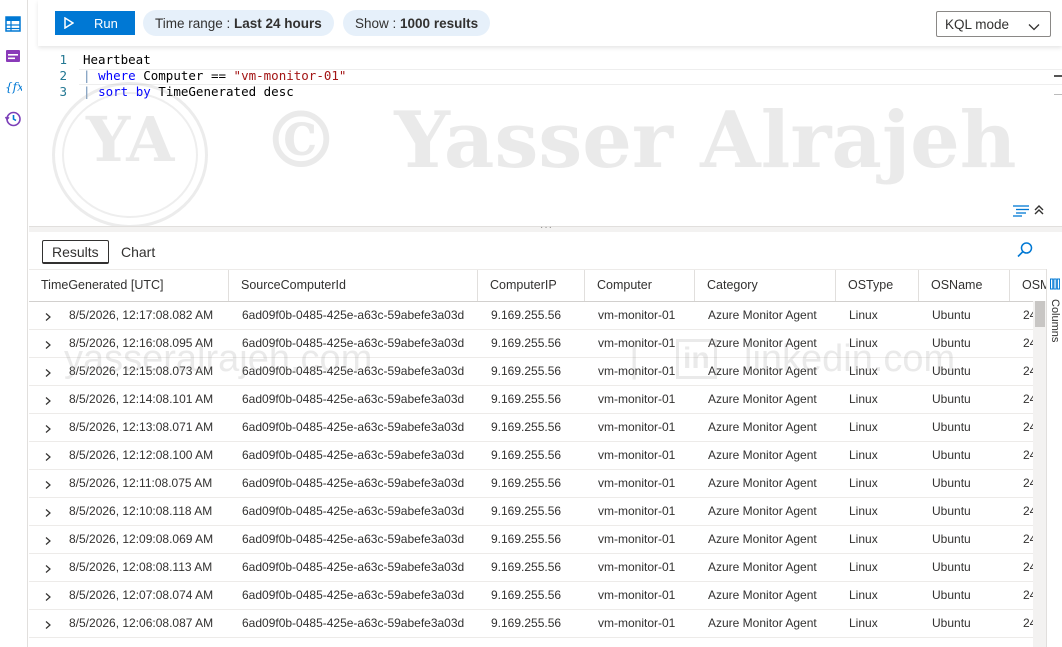 This screenshot has width=1062, height=647. What do you see at coordinates (75, 252) in the screenshot?
I see `tab-results: Results` at bounding box center [75, 252].